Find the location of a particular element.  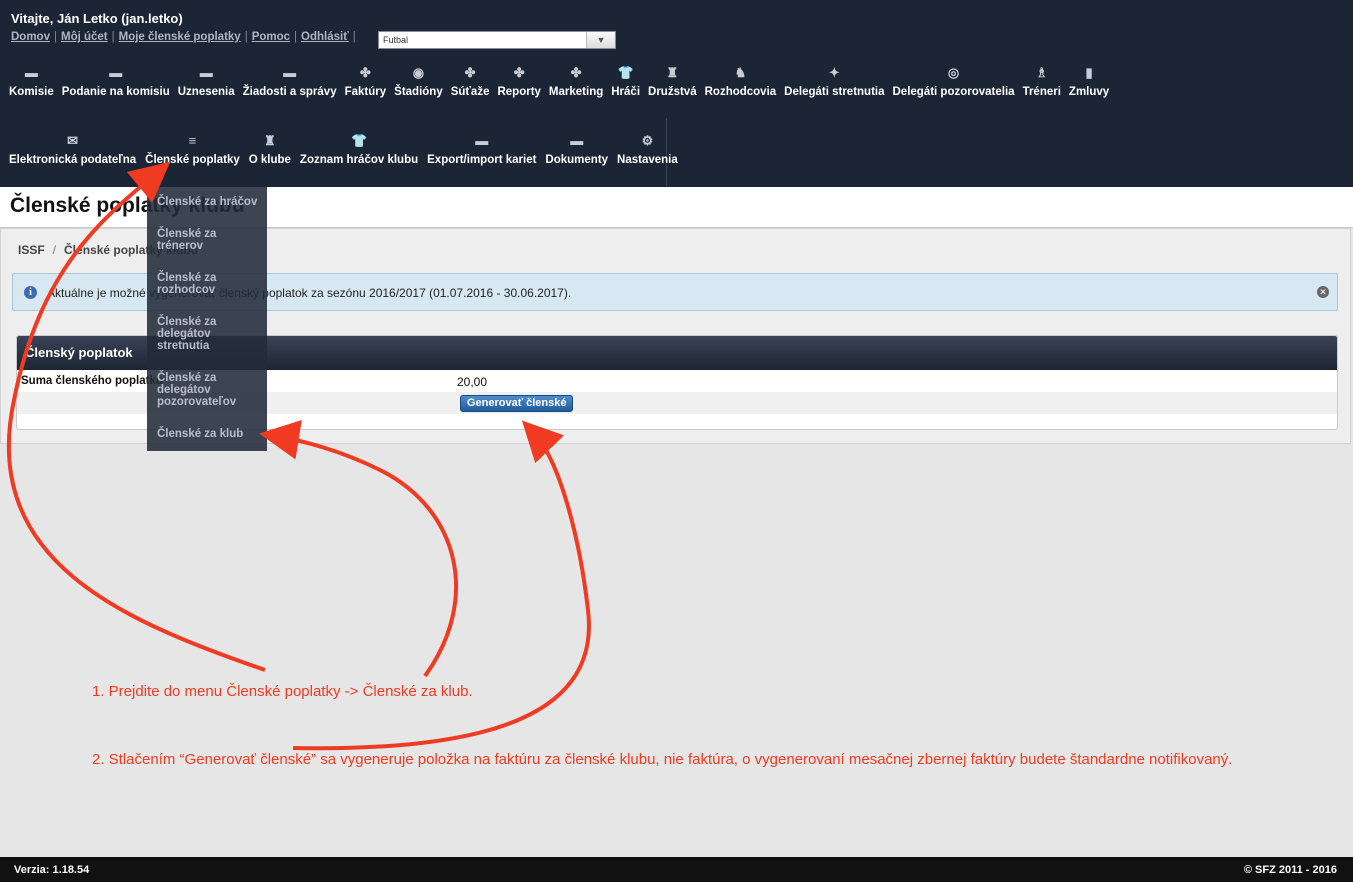

arrow-to-generate-button is located at coordinates (441, 585).